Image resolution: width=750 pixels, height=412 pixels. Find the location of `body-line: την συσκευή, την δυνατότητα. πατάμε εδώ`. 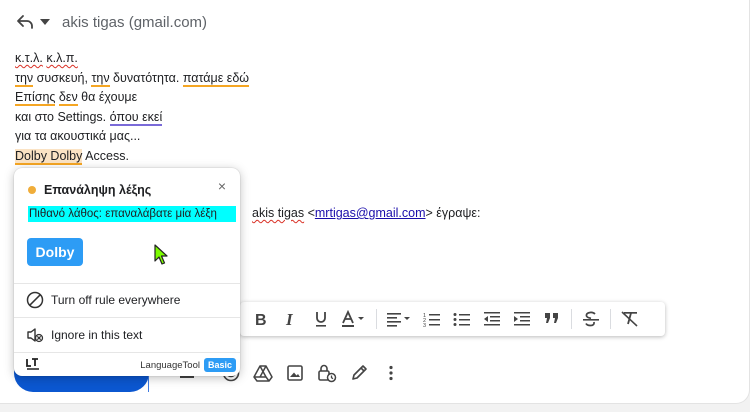

body-line: την συσκευή, την δυνατότητα. πατάμε εδώ is located at coordinates (132, 79).